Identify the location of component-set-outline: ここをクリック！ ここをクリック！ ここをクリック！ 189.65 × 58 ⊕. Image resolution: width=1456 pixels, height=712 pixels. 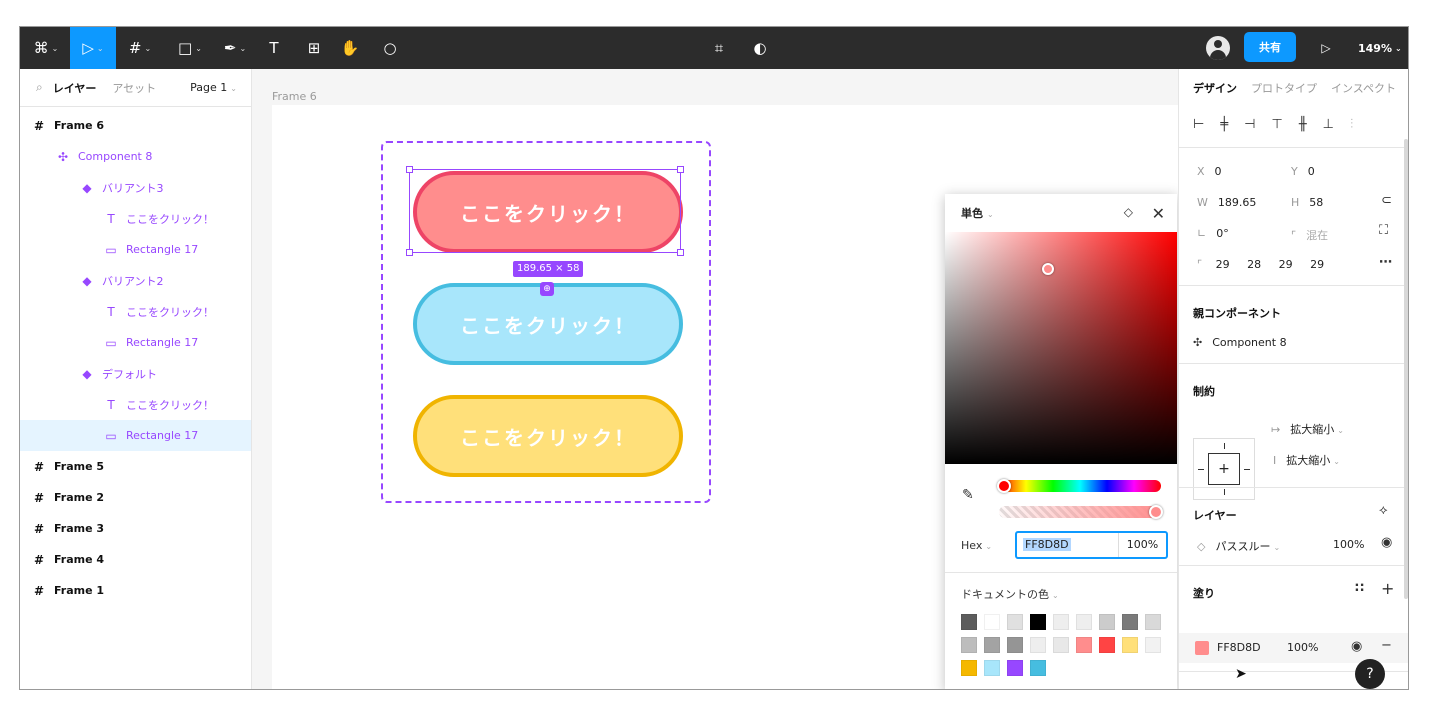
(546, 322).